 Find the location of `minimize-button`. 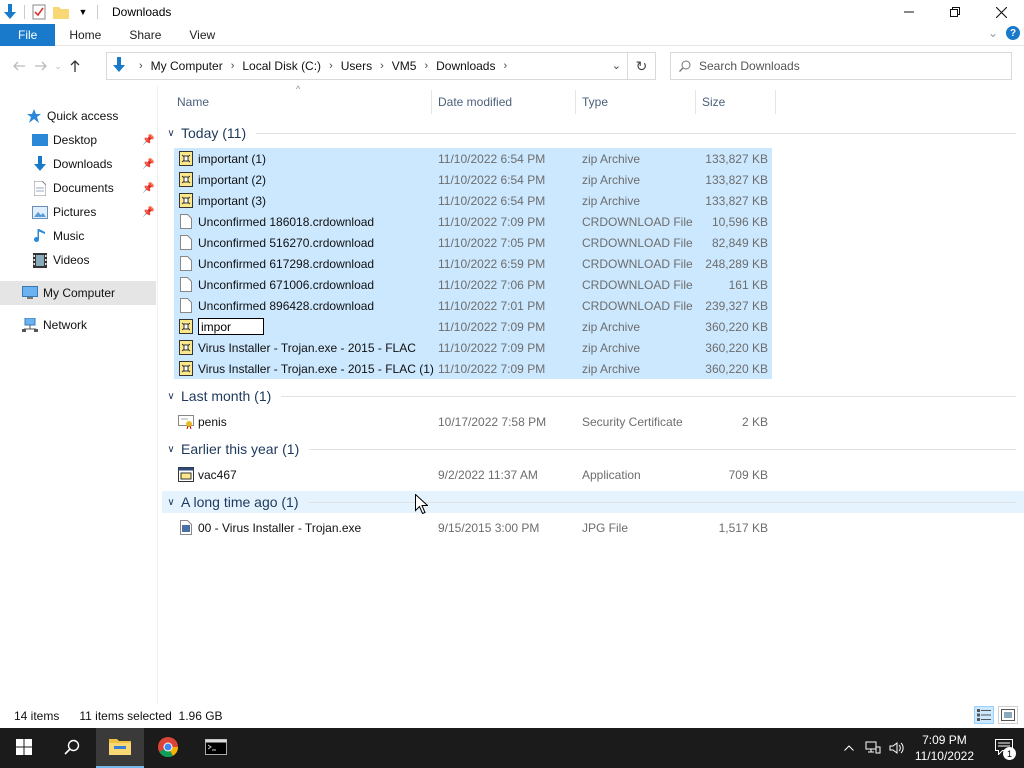

minimize-button is located at coordinates (909, 12).